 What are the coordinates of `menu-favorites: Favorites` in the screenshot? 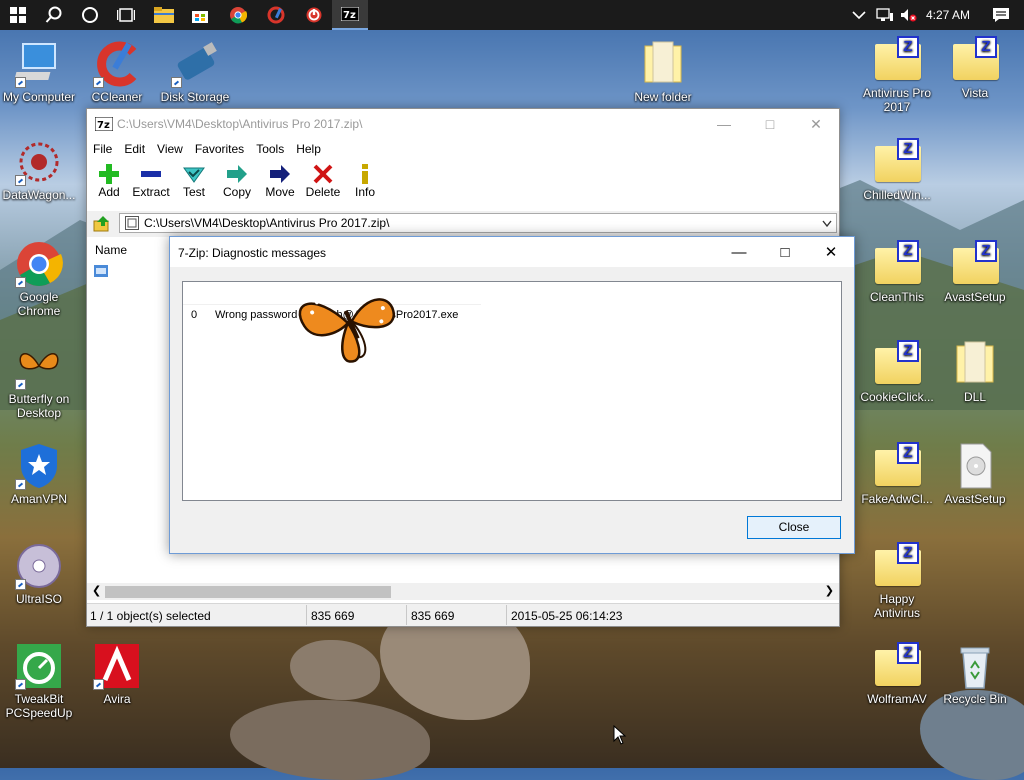 It's located at (219, 149).